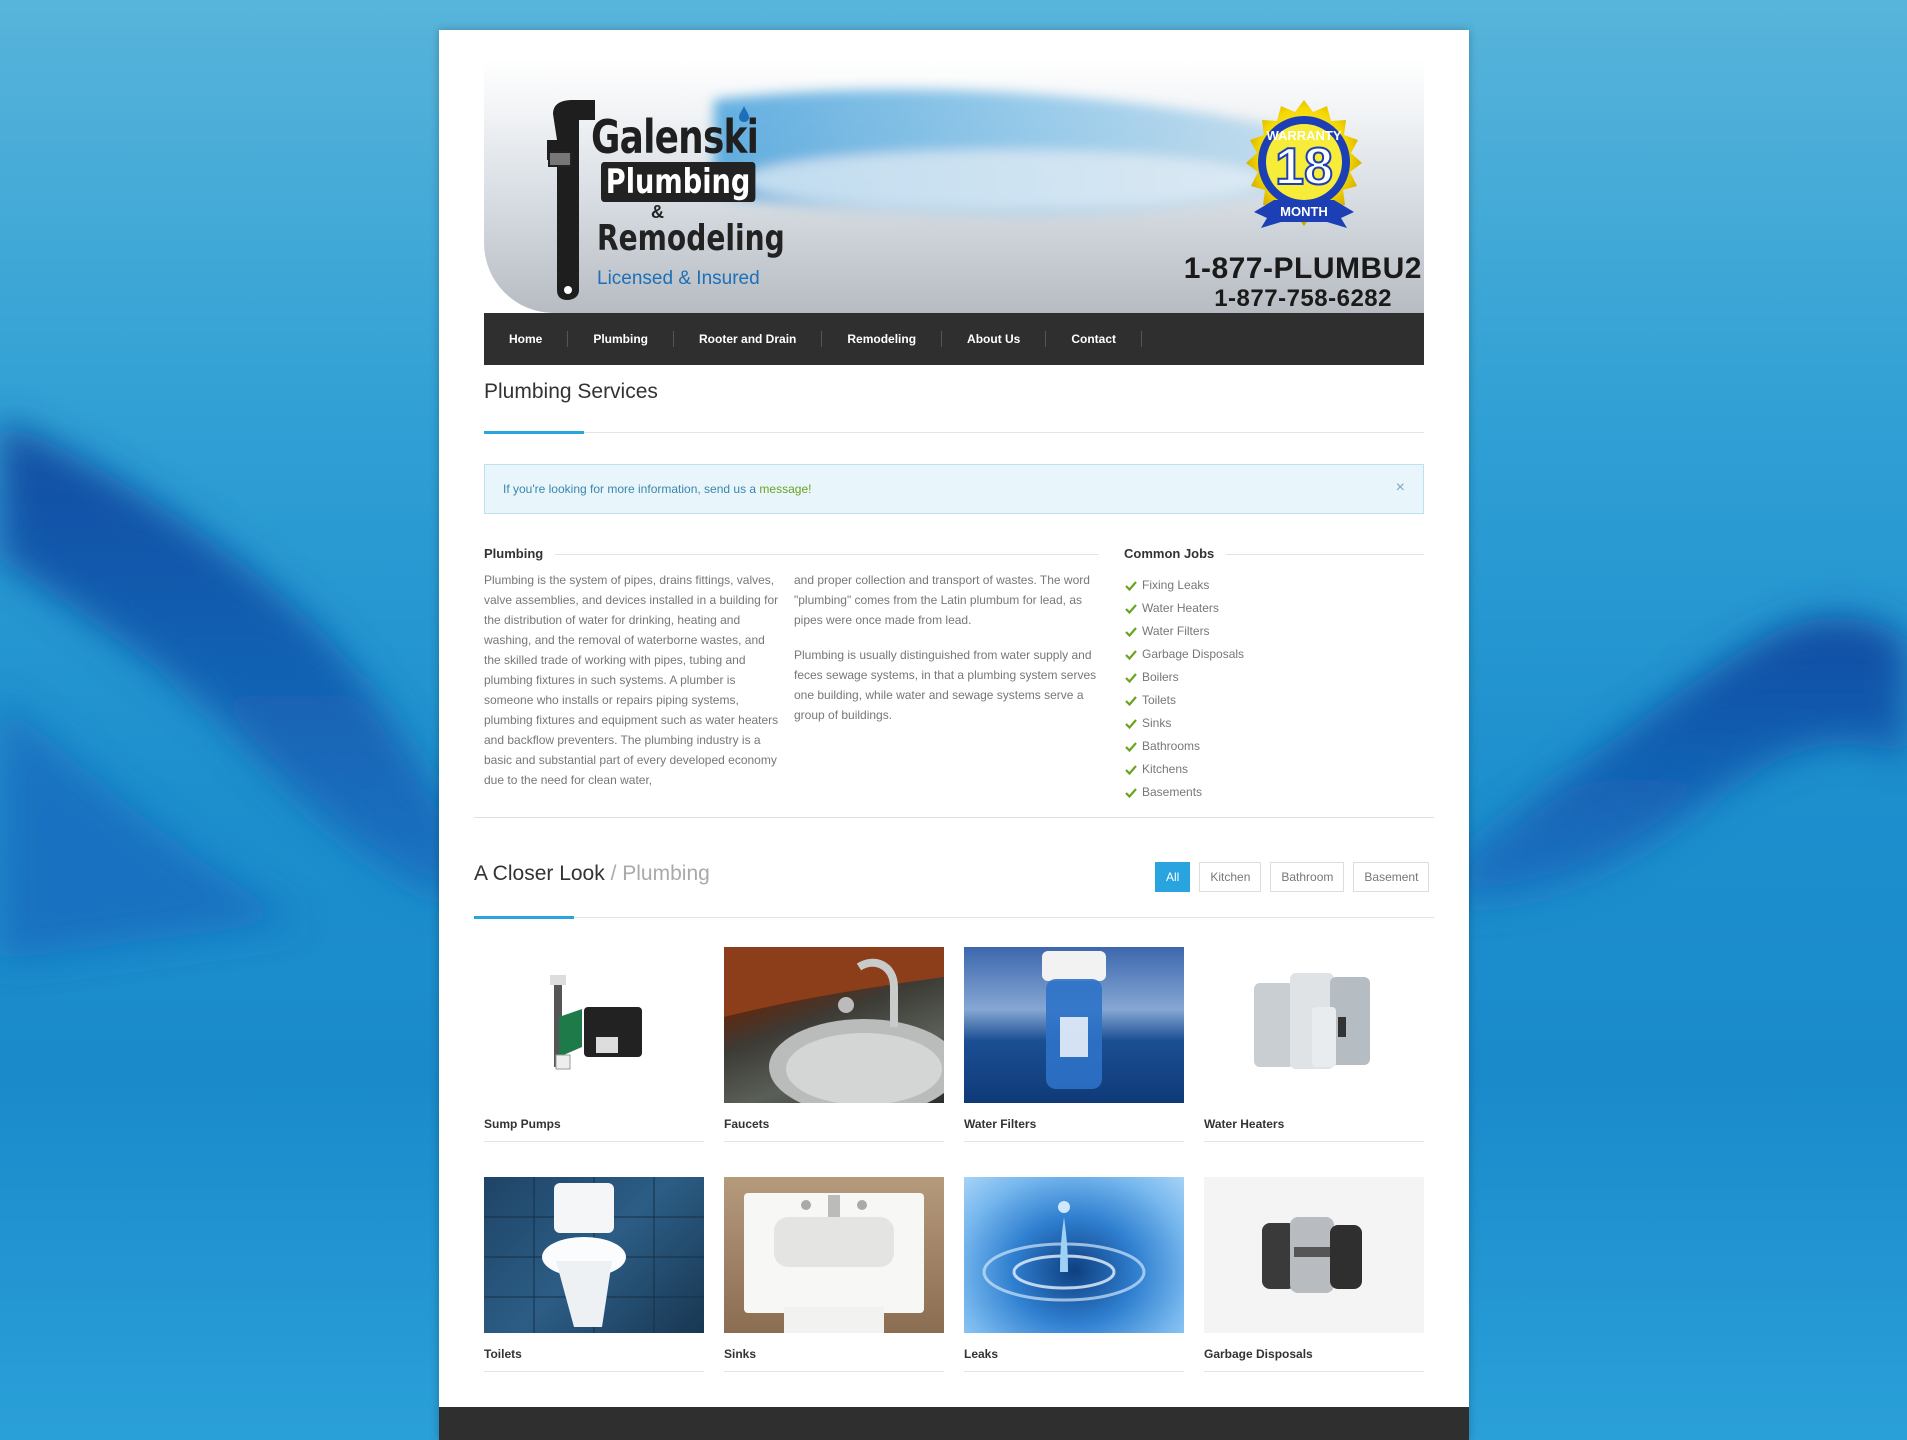 This screenshot has height=1440, width=1907. Describe the element at coordinates (1303, 299) in the screenshot. I see `phone-numeric: 1-877-758-6282` at that location.